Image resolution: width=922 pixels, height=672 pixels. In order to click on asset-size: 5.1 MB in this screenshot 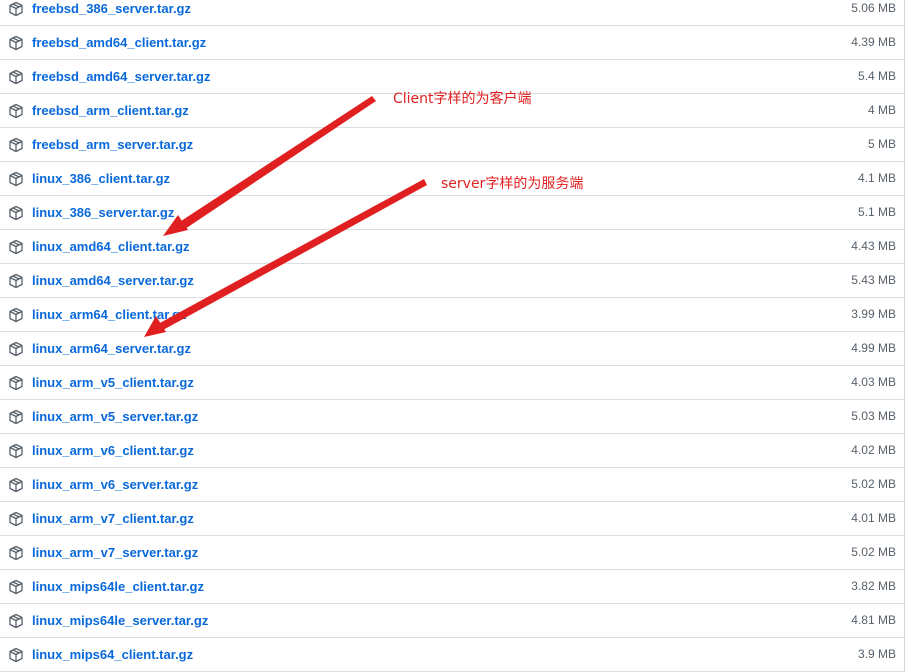, I will do `click(876, 212)`.